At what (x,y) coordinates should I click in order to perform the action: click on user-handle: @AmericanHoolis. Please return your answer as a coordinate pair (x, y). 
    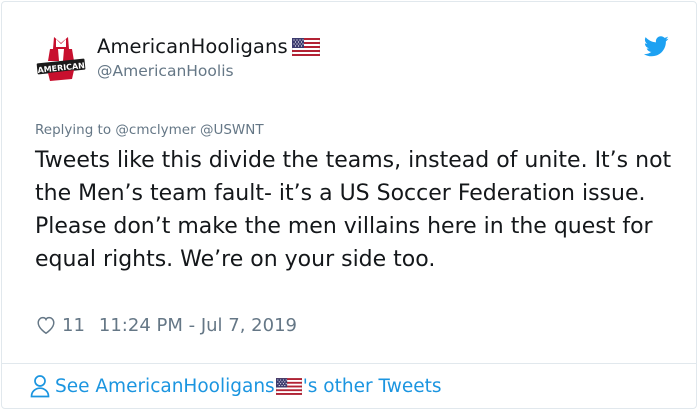
    Looking at the image, I should click on (165, 71).